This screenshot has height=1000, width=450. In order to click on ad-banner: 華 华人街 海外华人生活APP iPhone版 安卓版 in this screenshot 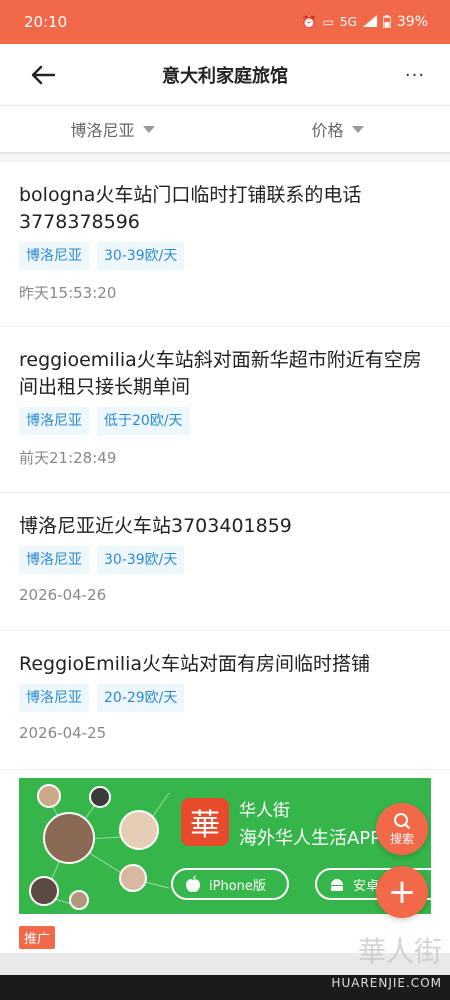, I will do `click(225, 846)`.